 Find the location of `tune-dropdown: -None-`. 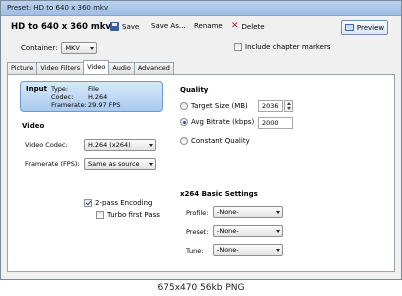

tune-dropdown: -None- is located at coordinates (248, 250).